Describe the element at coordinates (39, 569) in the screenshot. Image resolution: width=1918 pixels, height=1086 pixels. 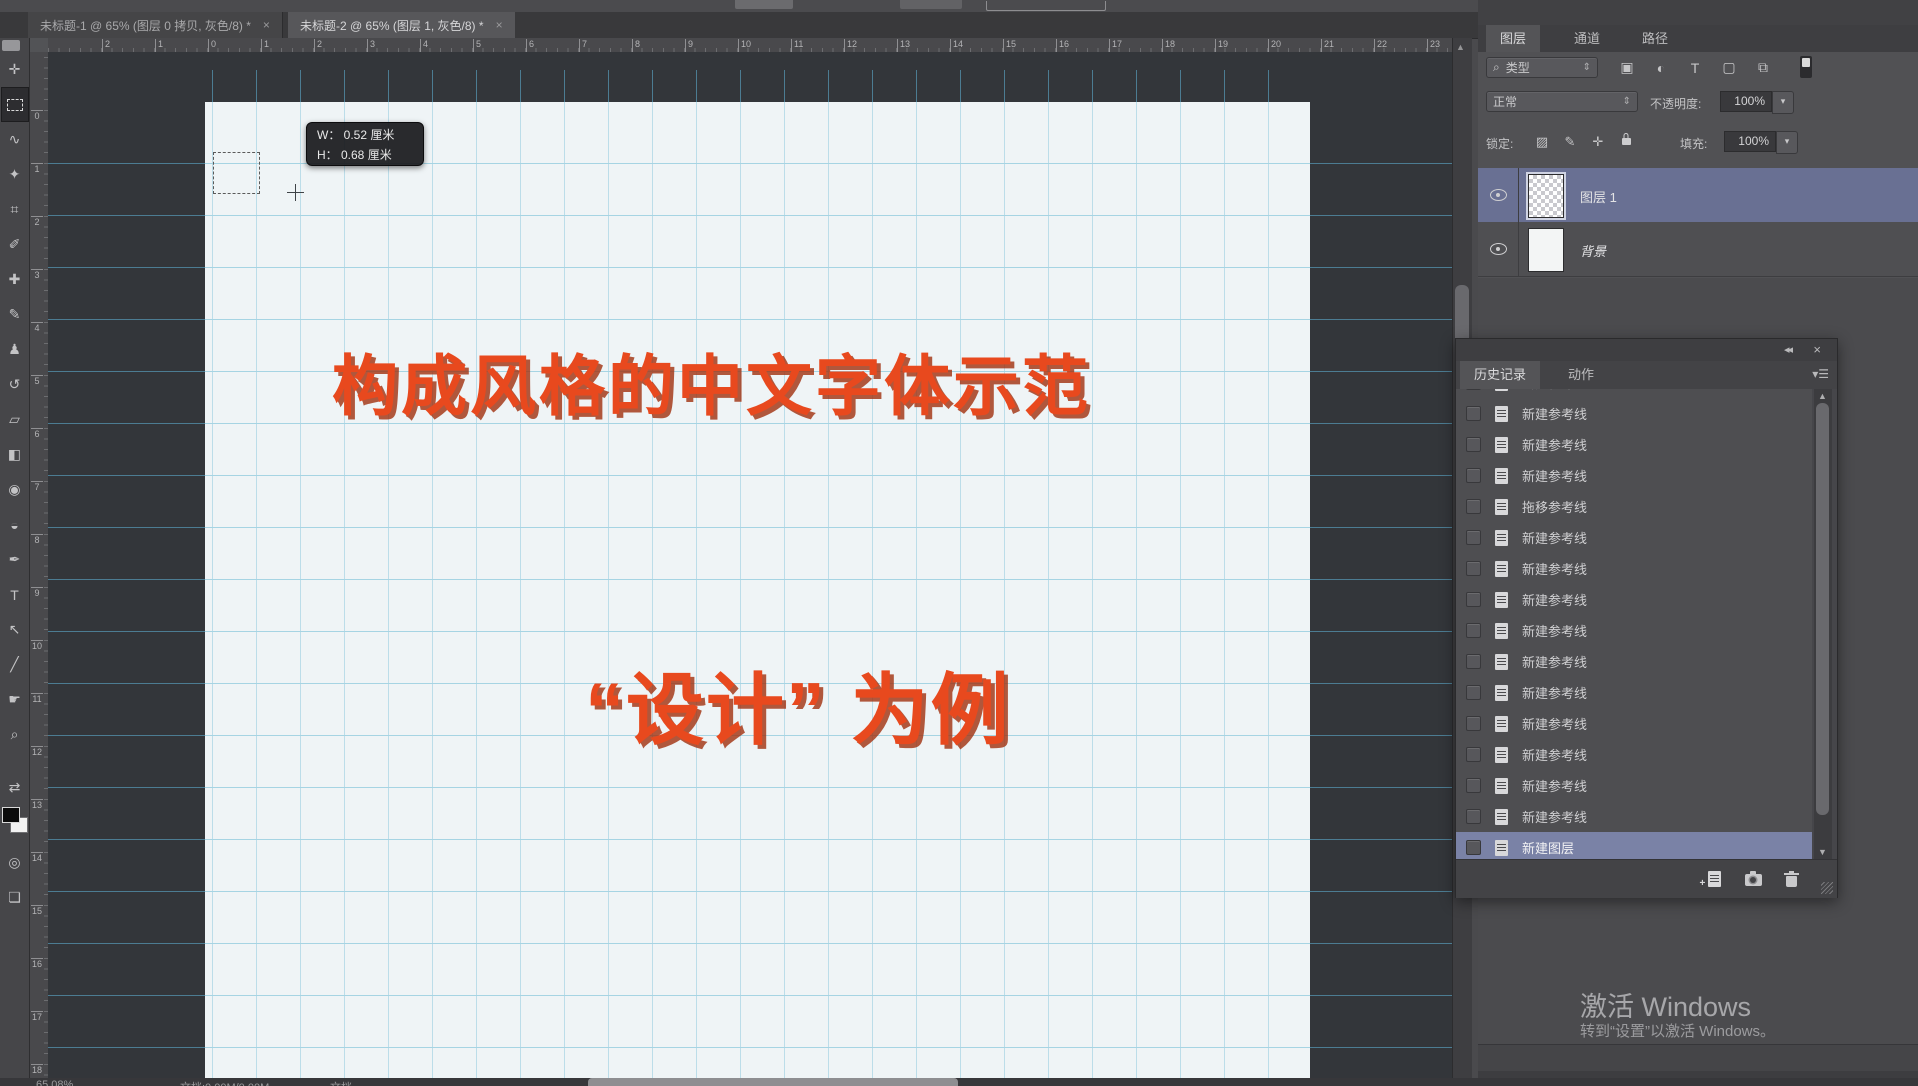
I see `vertical-ruler: 0 1 2 3 4 5 6 7 8 9 10 11 12 13 14 15 16 17 18` at that location.